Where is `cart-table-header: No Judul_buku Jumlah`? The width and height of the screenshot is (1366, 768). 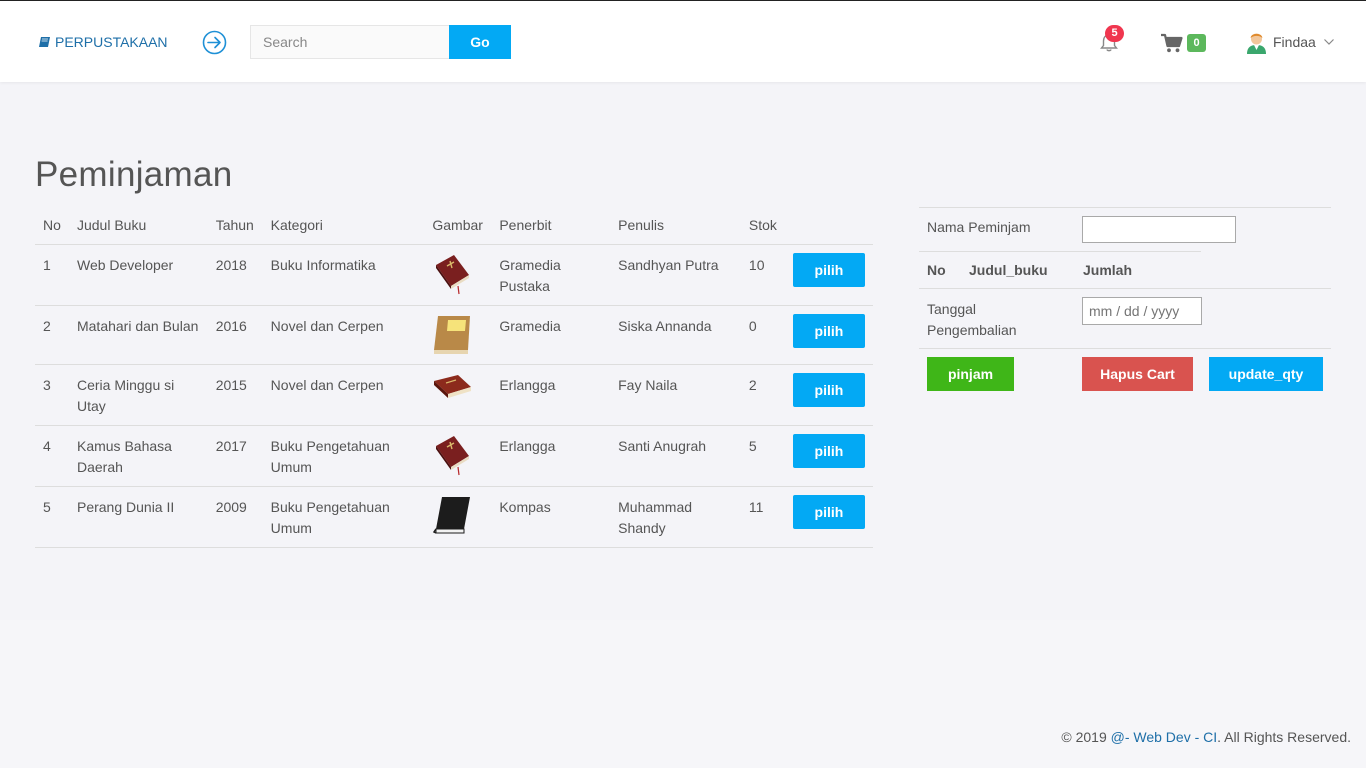 cart-table-header: No Judul_buku Jumlah is located at coordinates (1060, 269).